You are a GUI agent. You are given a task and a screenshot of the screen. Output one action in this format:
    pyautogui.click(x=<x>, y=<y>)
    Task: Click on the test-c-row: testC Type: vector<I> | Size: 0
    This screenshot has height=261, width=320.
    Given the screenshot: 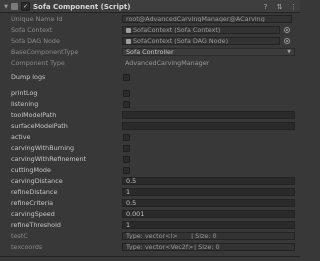 What is the action you would take?
    pyautogui.click(x=150, y=236)
    